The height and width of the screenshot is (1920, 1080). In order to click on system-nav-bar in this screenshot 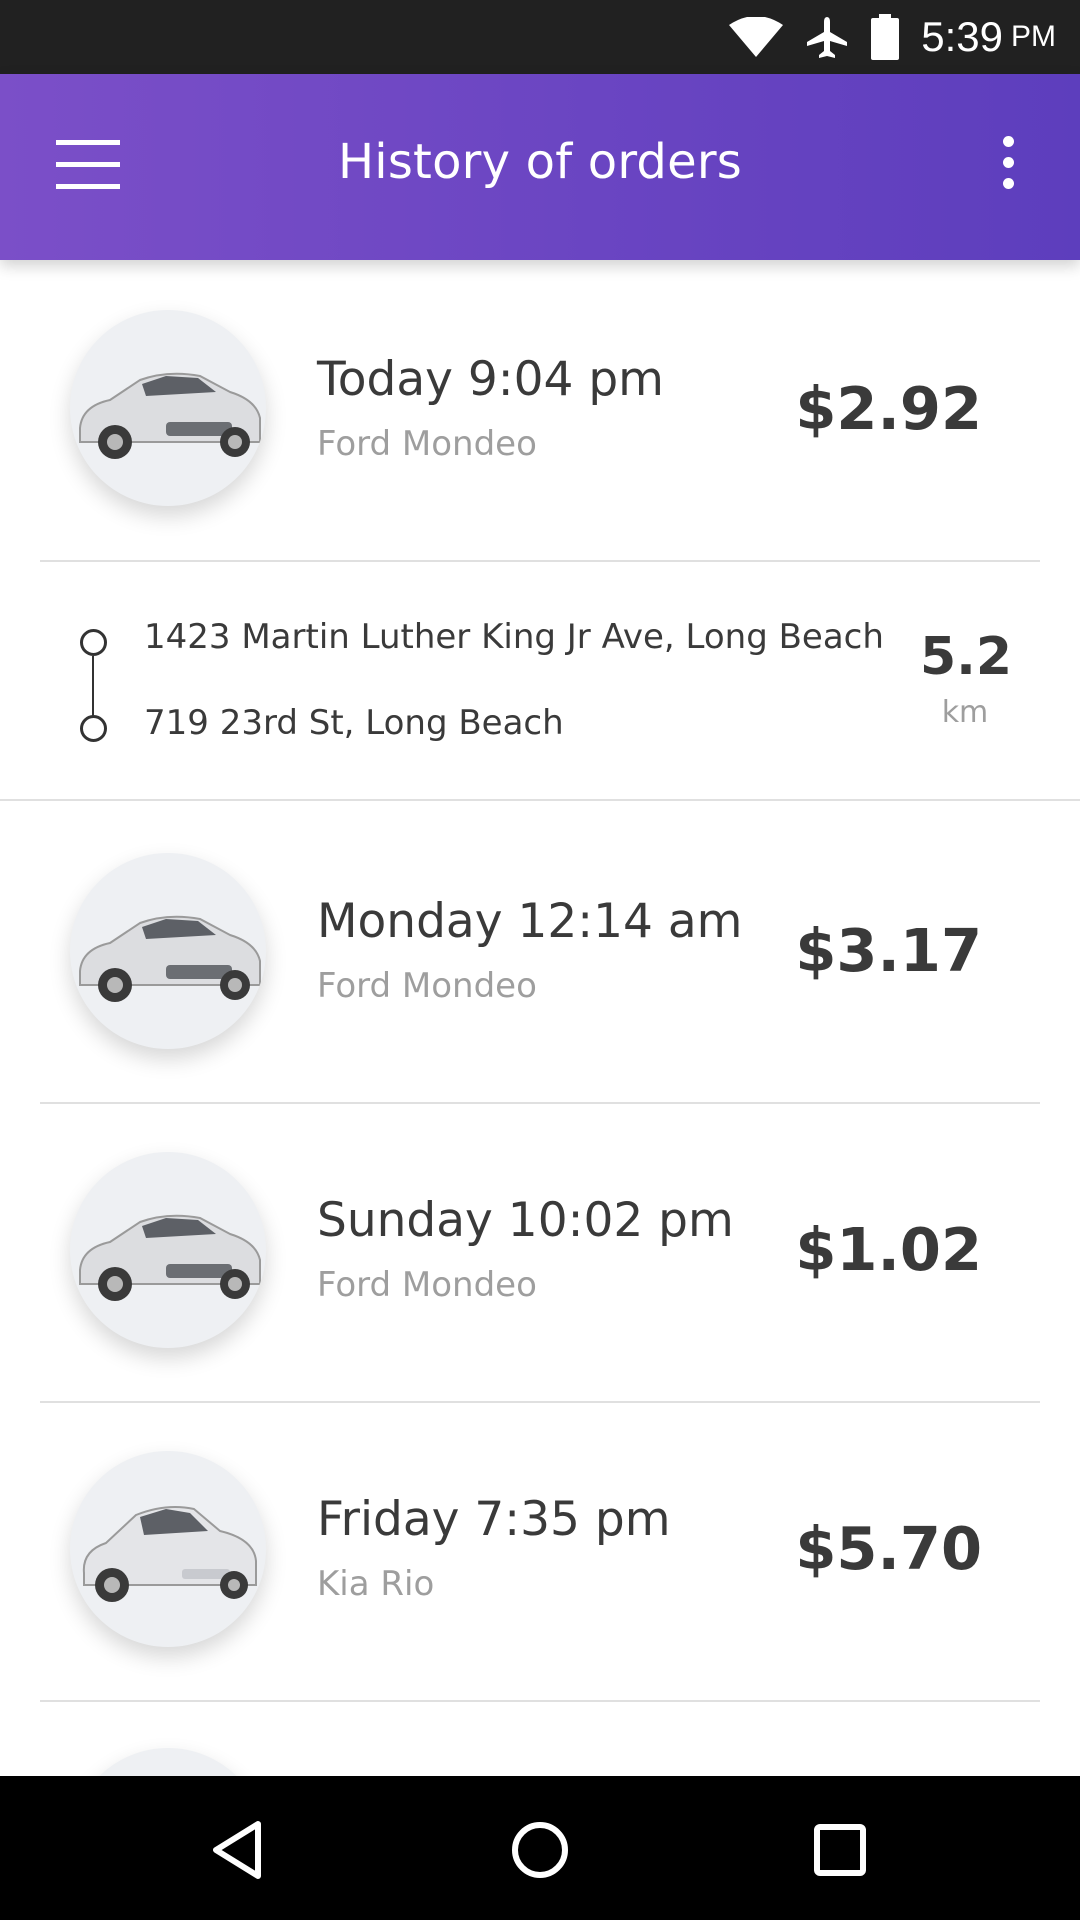, I will do `click(540, 1848)`.